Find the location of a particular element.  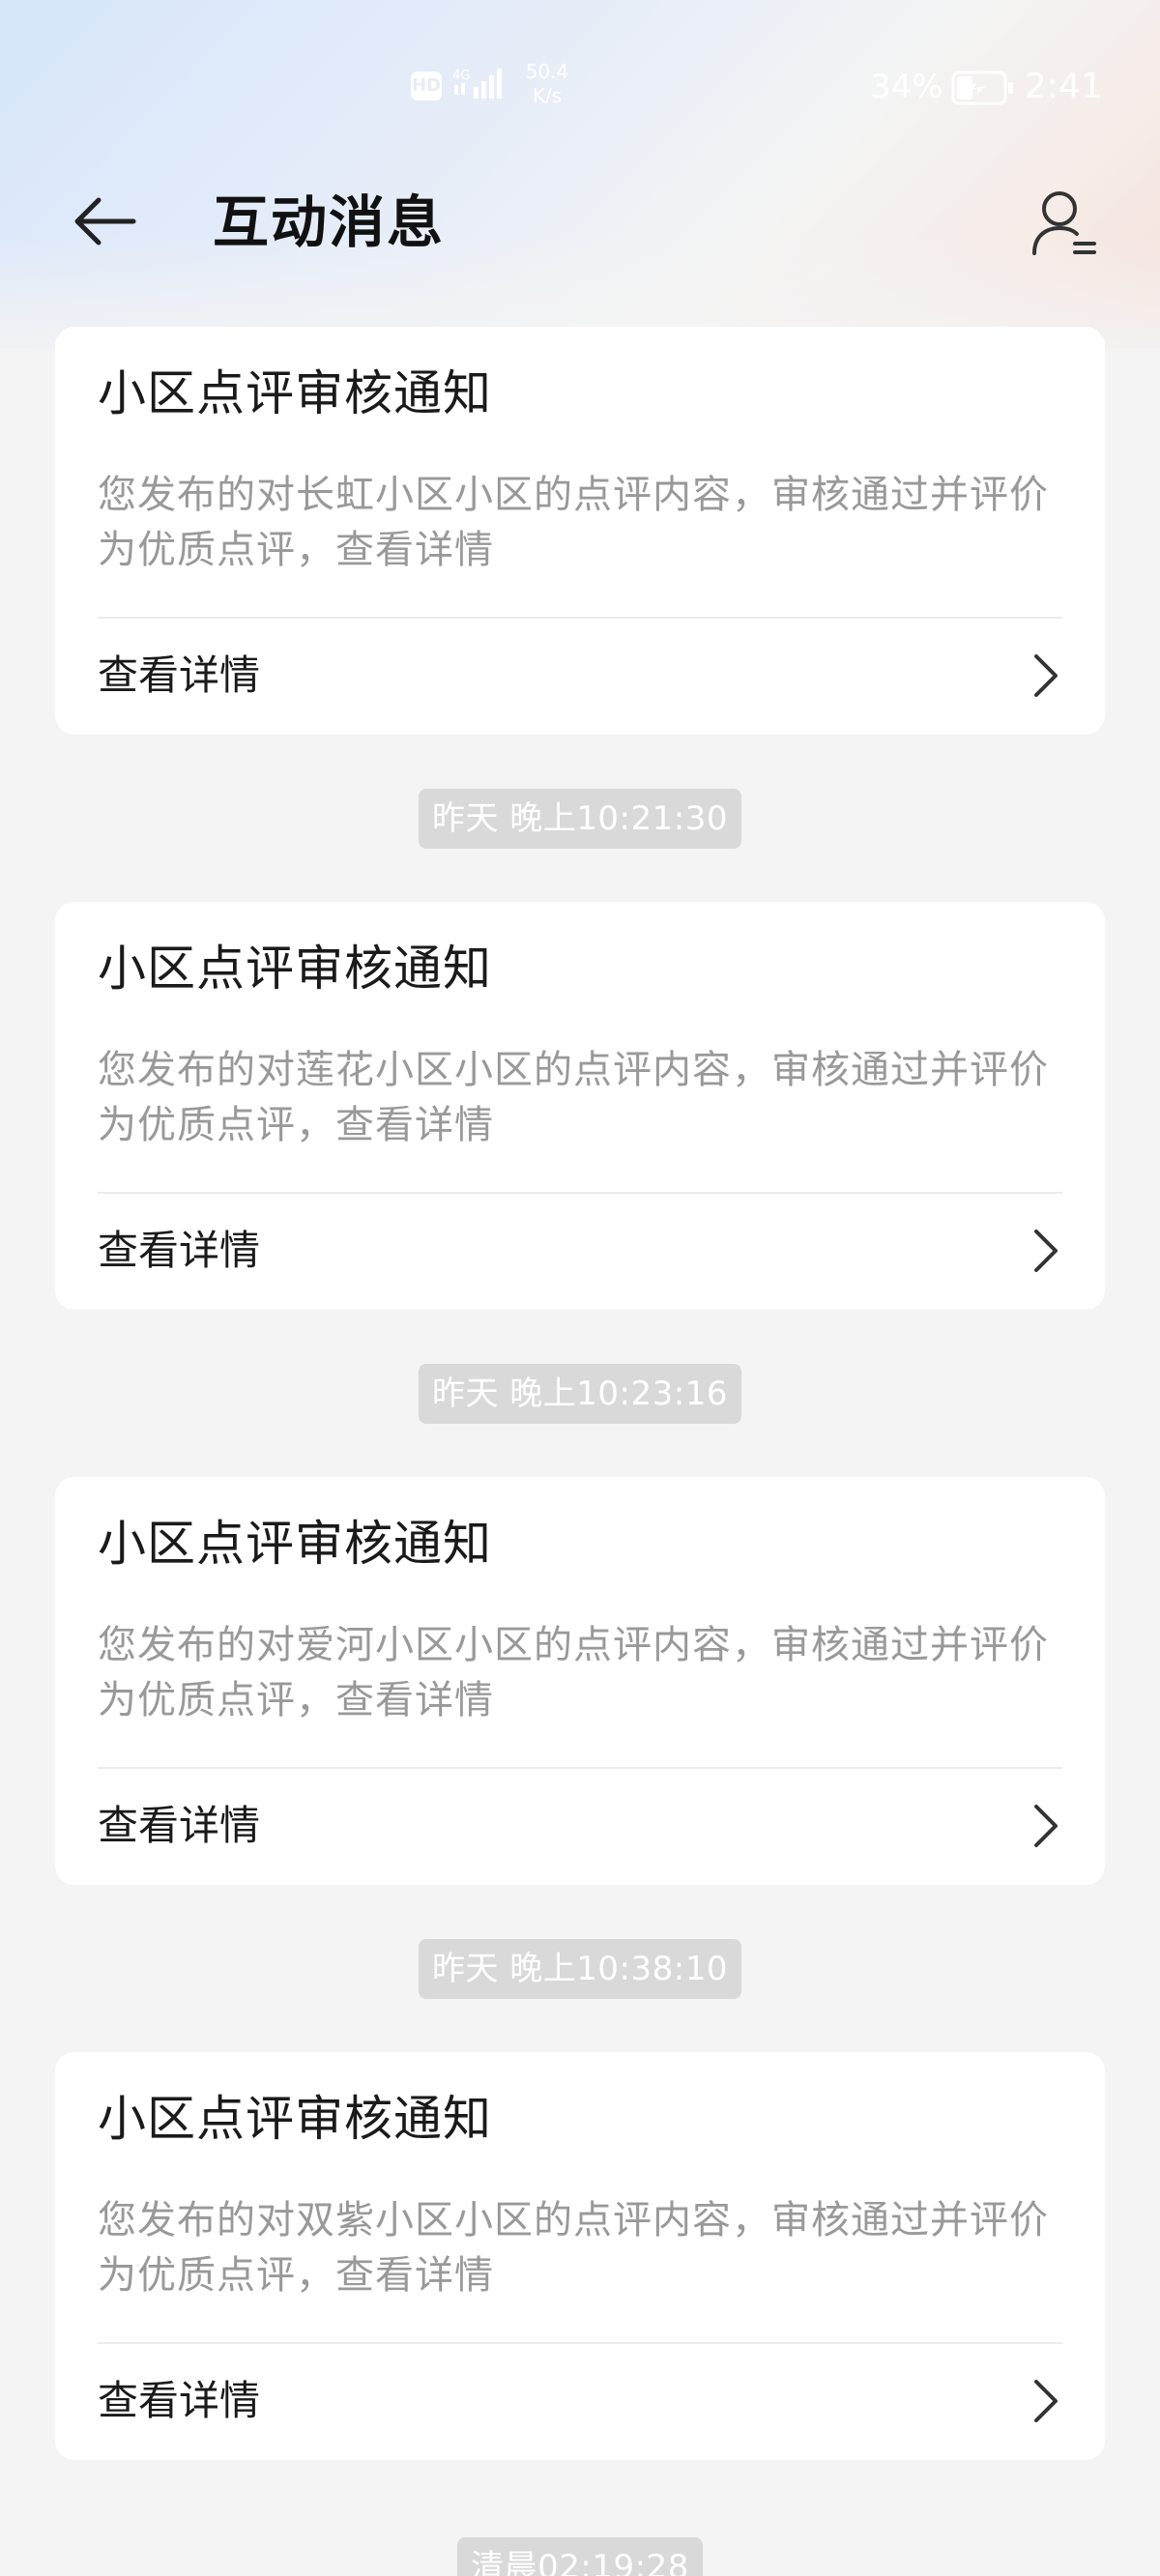

message-body: 您发布的对双紫小区小区的点评内容，审核通过并评价为优质点评，查看详情 is located at coordinates (574, 2248).